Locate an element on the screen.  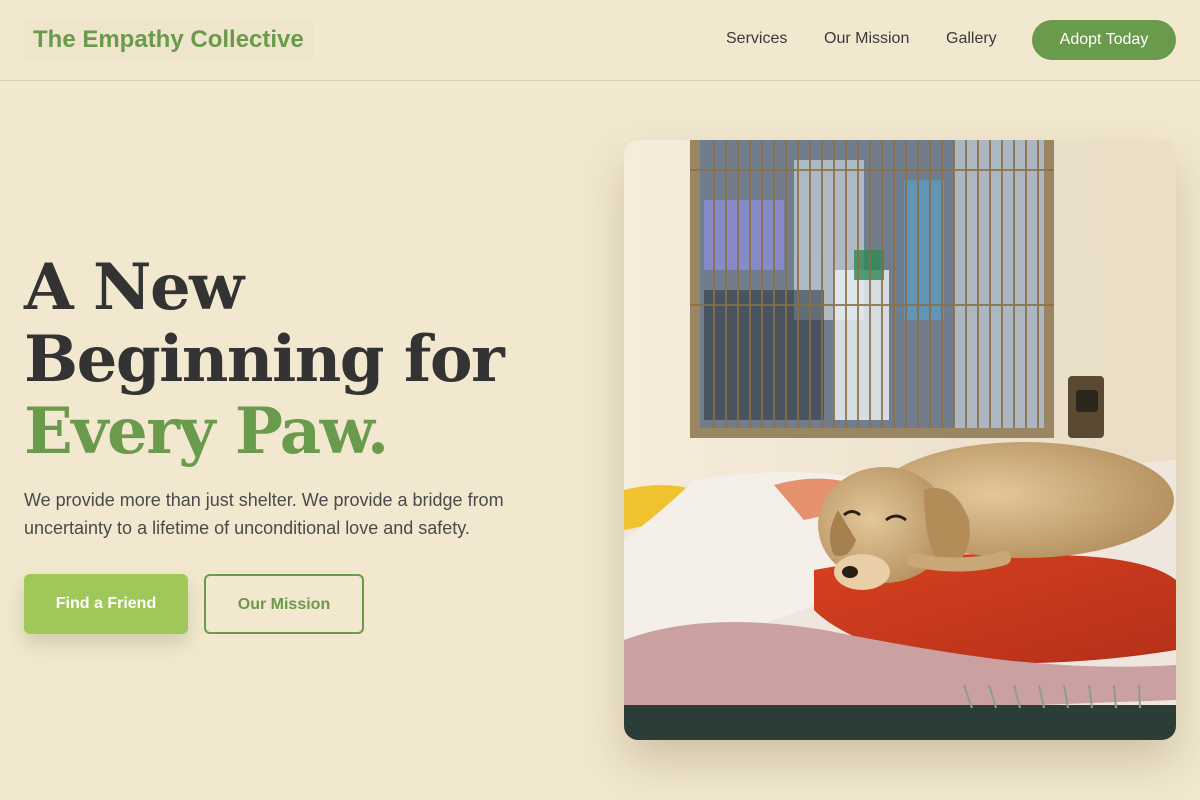
nav-link-our-mission: Our Mission is located at coordinates (866, 39).